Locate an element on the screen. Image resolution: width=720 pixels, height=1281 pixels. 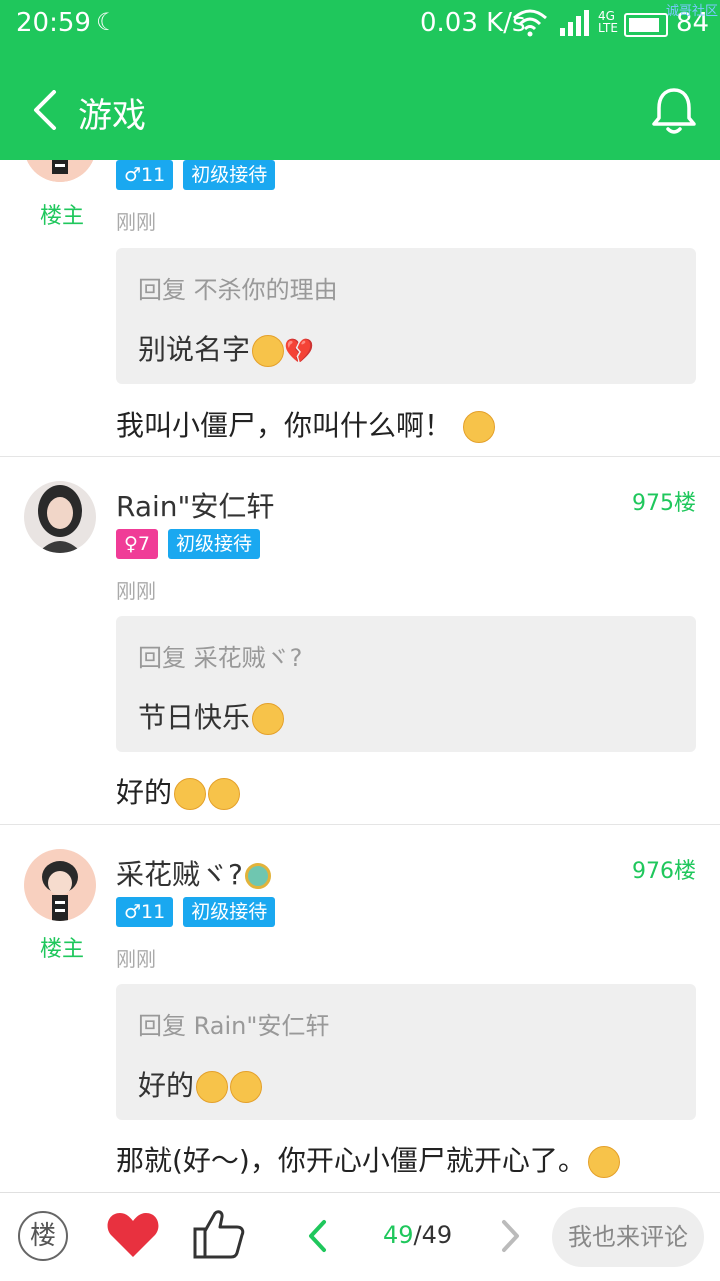
broken-heart-emoji-icon: 💔 is located at coordinates (299, 351).